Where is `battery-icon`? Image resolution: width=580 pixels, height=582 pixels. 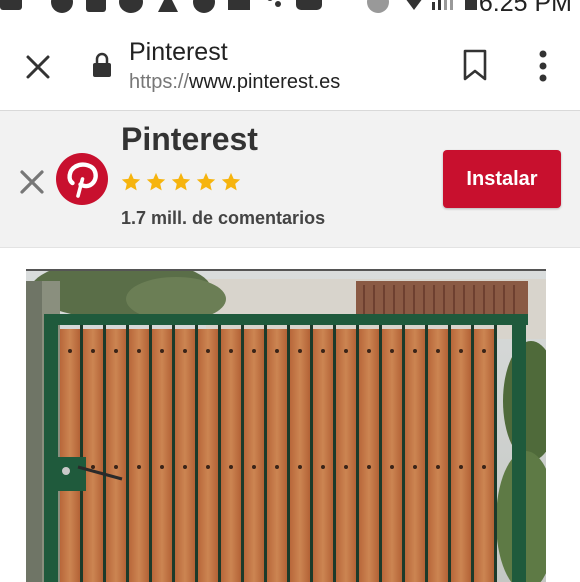
battery-icon is located at coordinates (471, 5).